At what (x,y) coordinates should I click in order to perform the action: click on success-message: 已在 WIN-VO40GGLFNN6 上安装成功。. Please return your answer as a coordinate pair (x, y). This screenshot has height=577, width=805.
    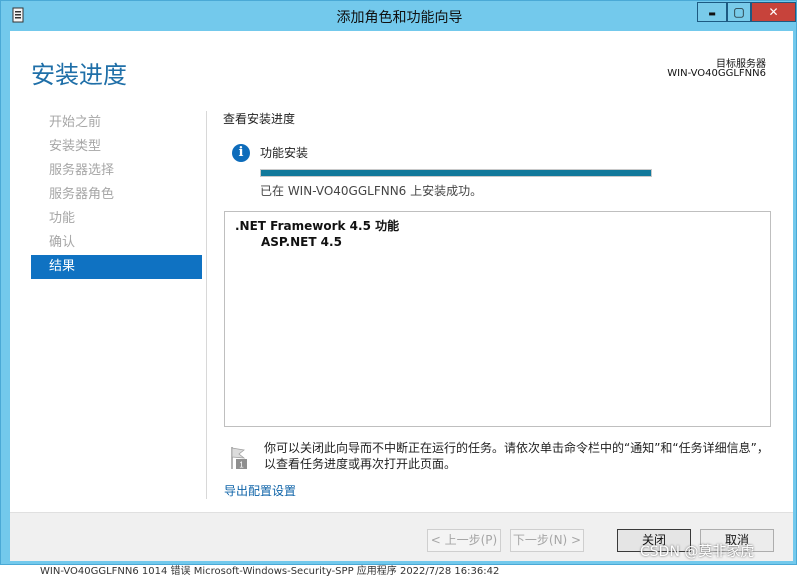
    Looking at the image, I should click on (371, 191).